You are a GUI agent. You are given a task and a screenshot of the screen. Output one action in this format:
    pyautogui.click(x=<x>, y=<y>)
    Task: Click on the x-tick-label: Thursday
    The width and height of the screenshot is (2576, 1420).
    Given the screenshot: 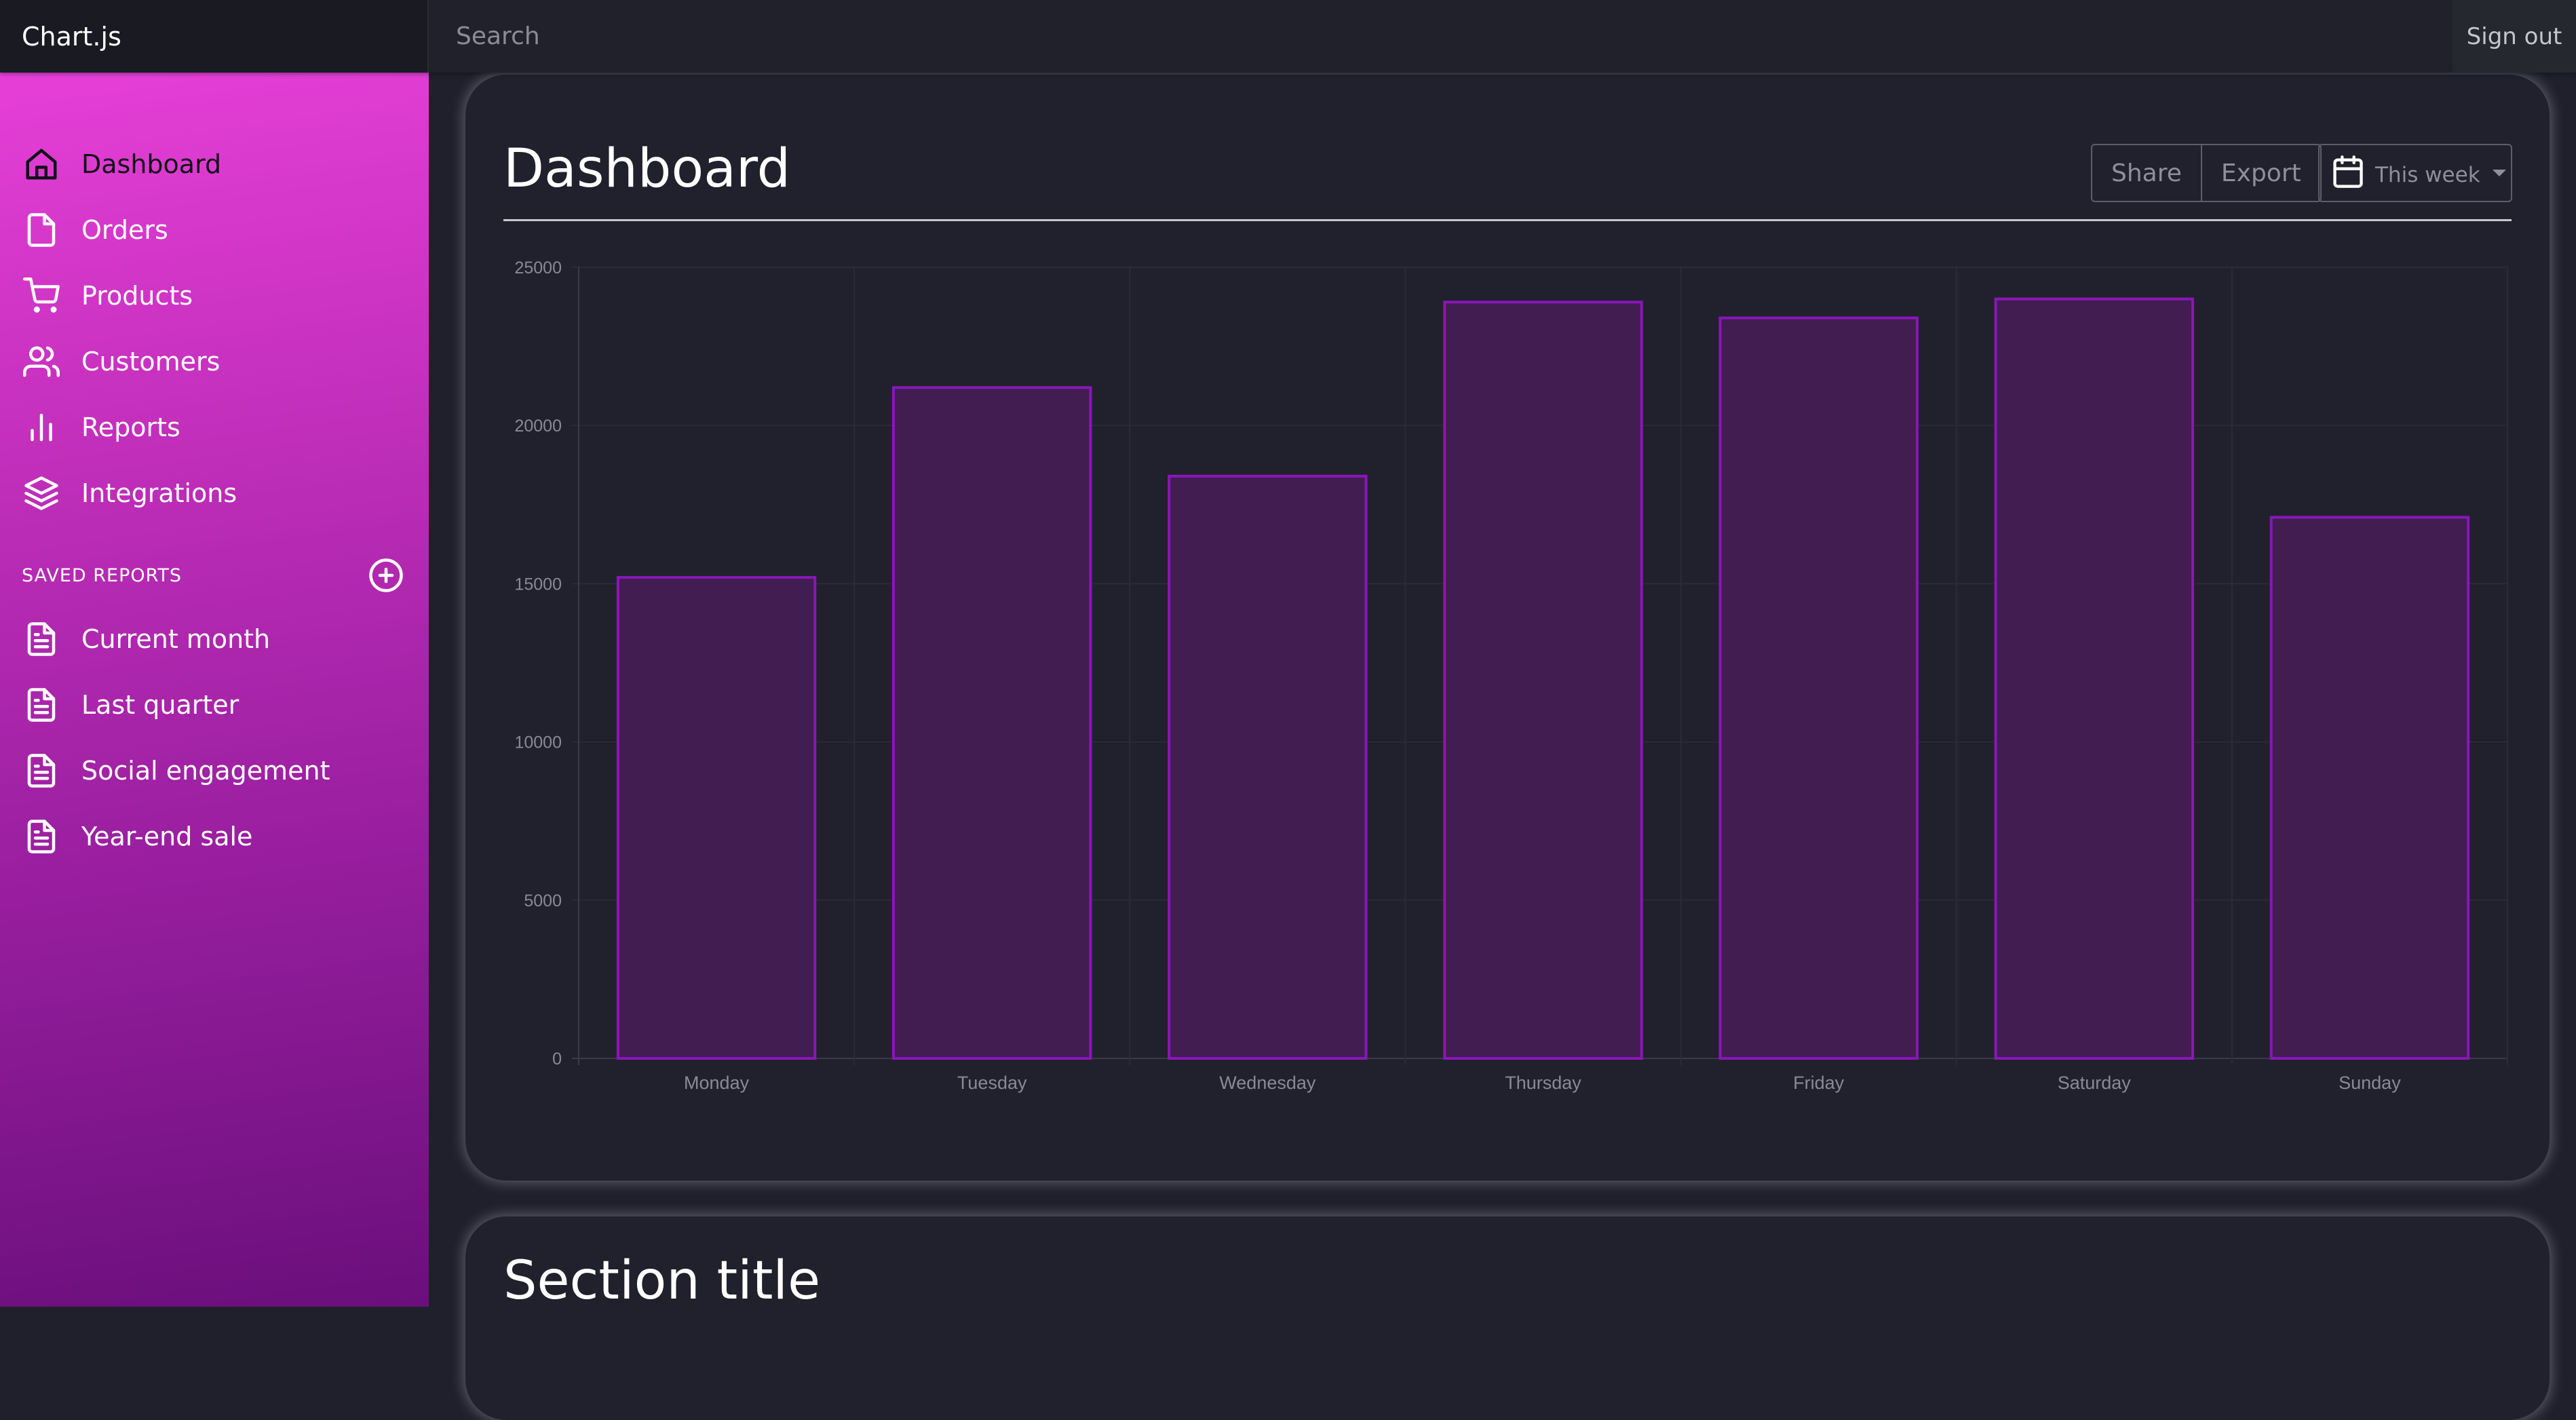 What is the action you would take?
    pyautogui.click(x=1543, y=1083)
    